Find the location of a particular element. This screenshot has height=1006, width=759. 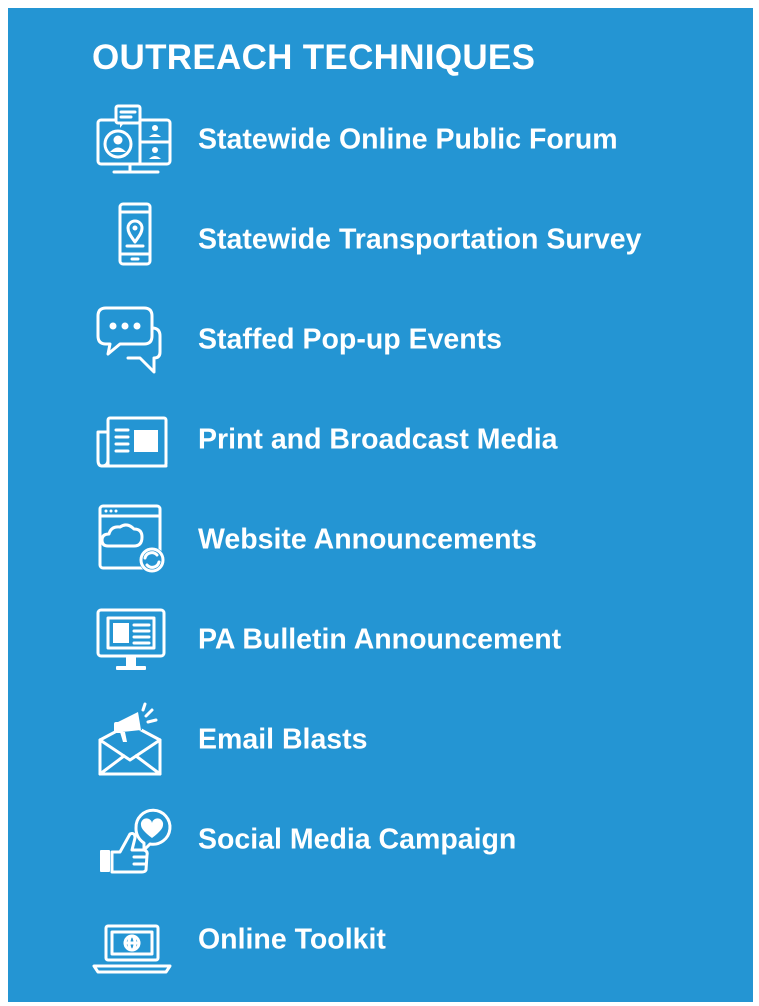

panel-title: OUTREACH TECHNIQUES is located at coordinates (314, 57).